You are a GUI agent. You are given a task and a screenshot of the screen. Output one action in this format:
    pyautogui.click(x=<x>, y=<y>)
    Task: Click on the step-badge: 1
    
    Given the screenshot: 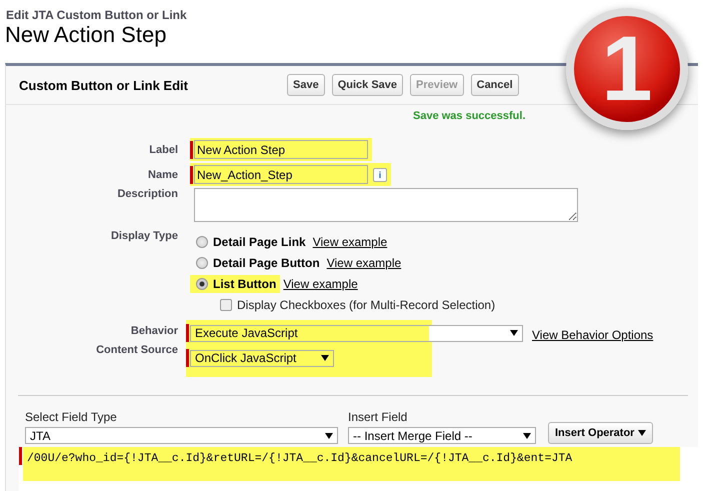 What is the action you would take?
    pyautogui.click(x=627, y=69)
    